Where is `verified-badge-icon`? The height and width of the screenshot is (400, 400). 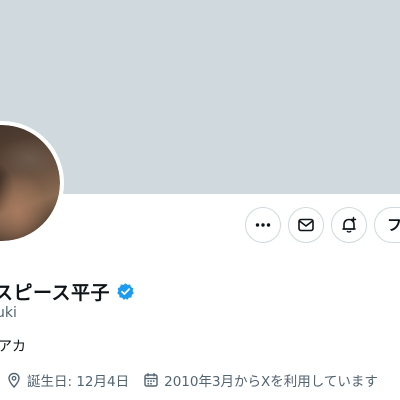
verified-badge-icon is located at coordinates (125, 291).